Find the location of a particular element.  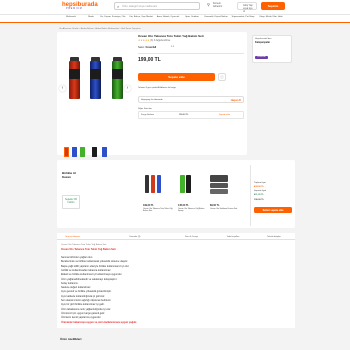

add-bundle-button: Setleri sepete ekle is located at coordinates (273, 210).